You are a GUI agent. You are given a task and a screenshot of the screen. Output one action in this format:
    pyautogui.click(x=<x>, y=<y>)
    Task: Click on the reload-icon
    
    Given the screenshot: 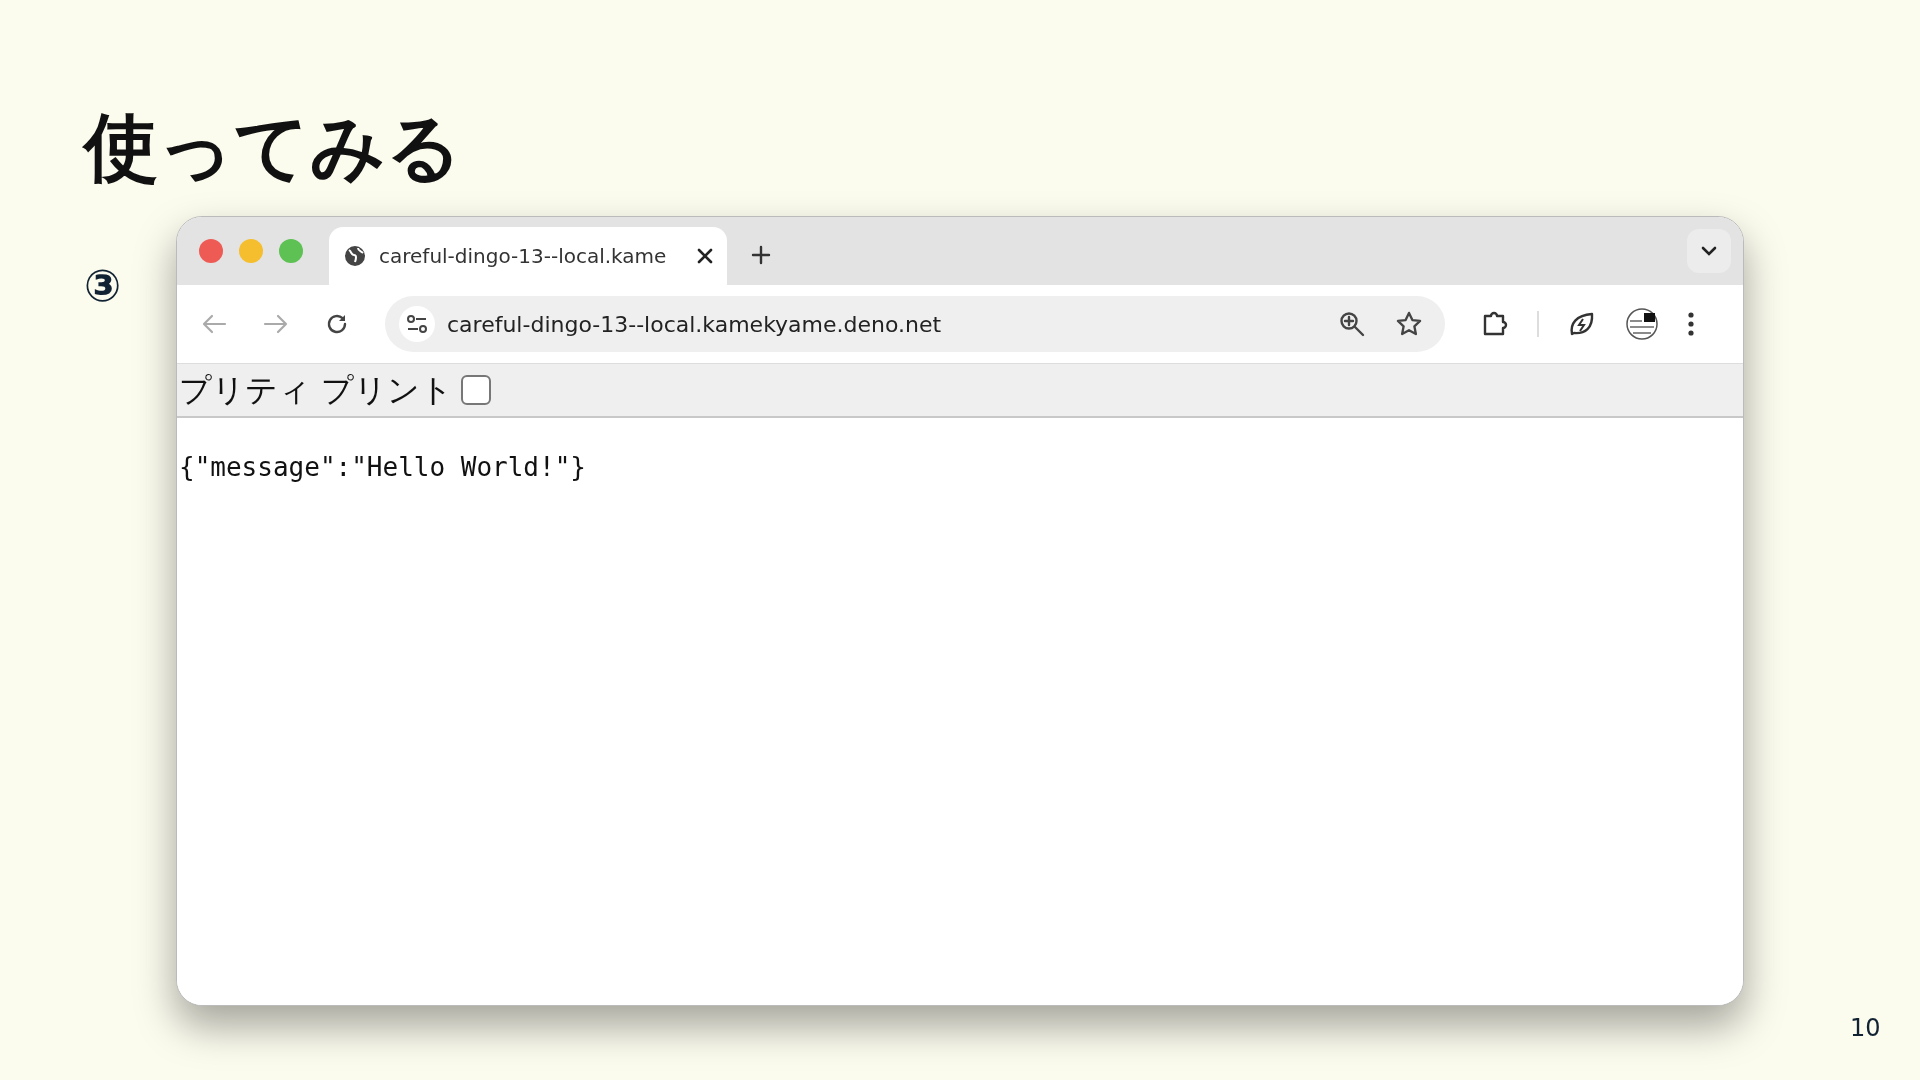 What is the action you would take?
    pyautogui.click(x=337, y=324)
    